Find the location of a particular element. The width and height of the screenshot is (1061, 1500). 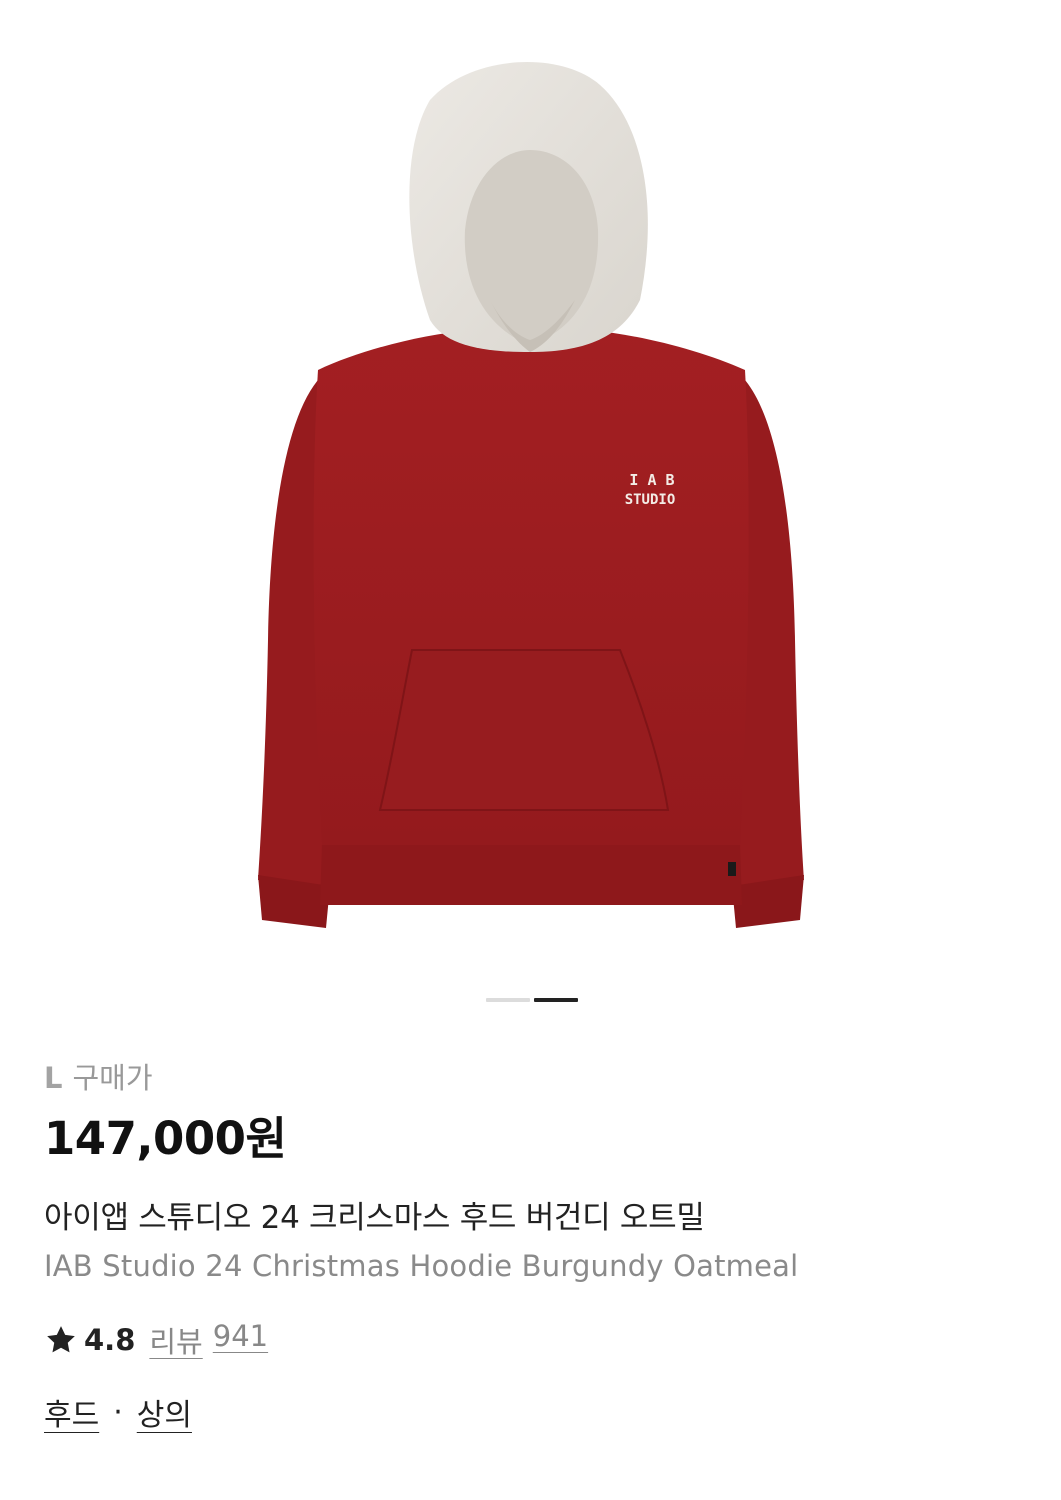

rating-row: 4.8 리뷰 941 is located at coordinates (539, 1340).